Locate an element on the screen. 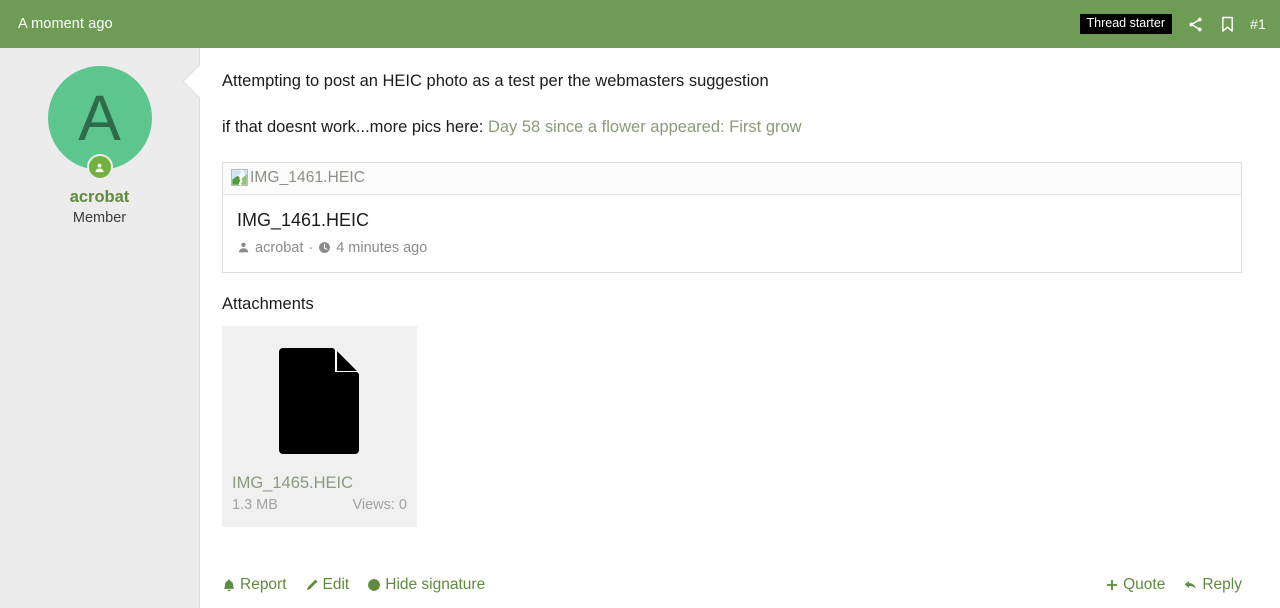 This screenshot has width=1280, height=608. footer-right-actions: Quote Reply is located at coordinates (1173, 585).